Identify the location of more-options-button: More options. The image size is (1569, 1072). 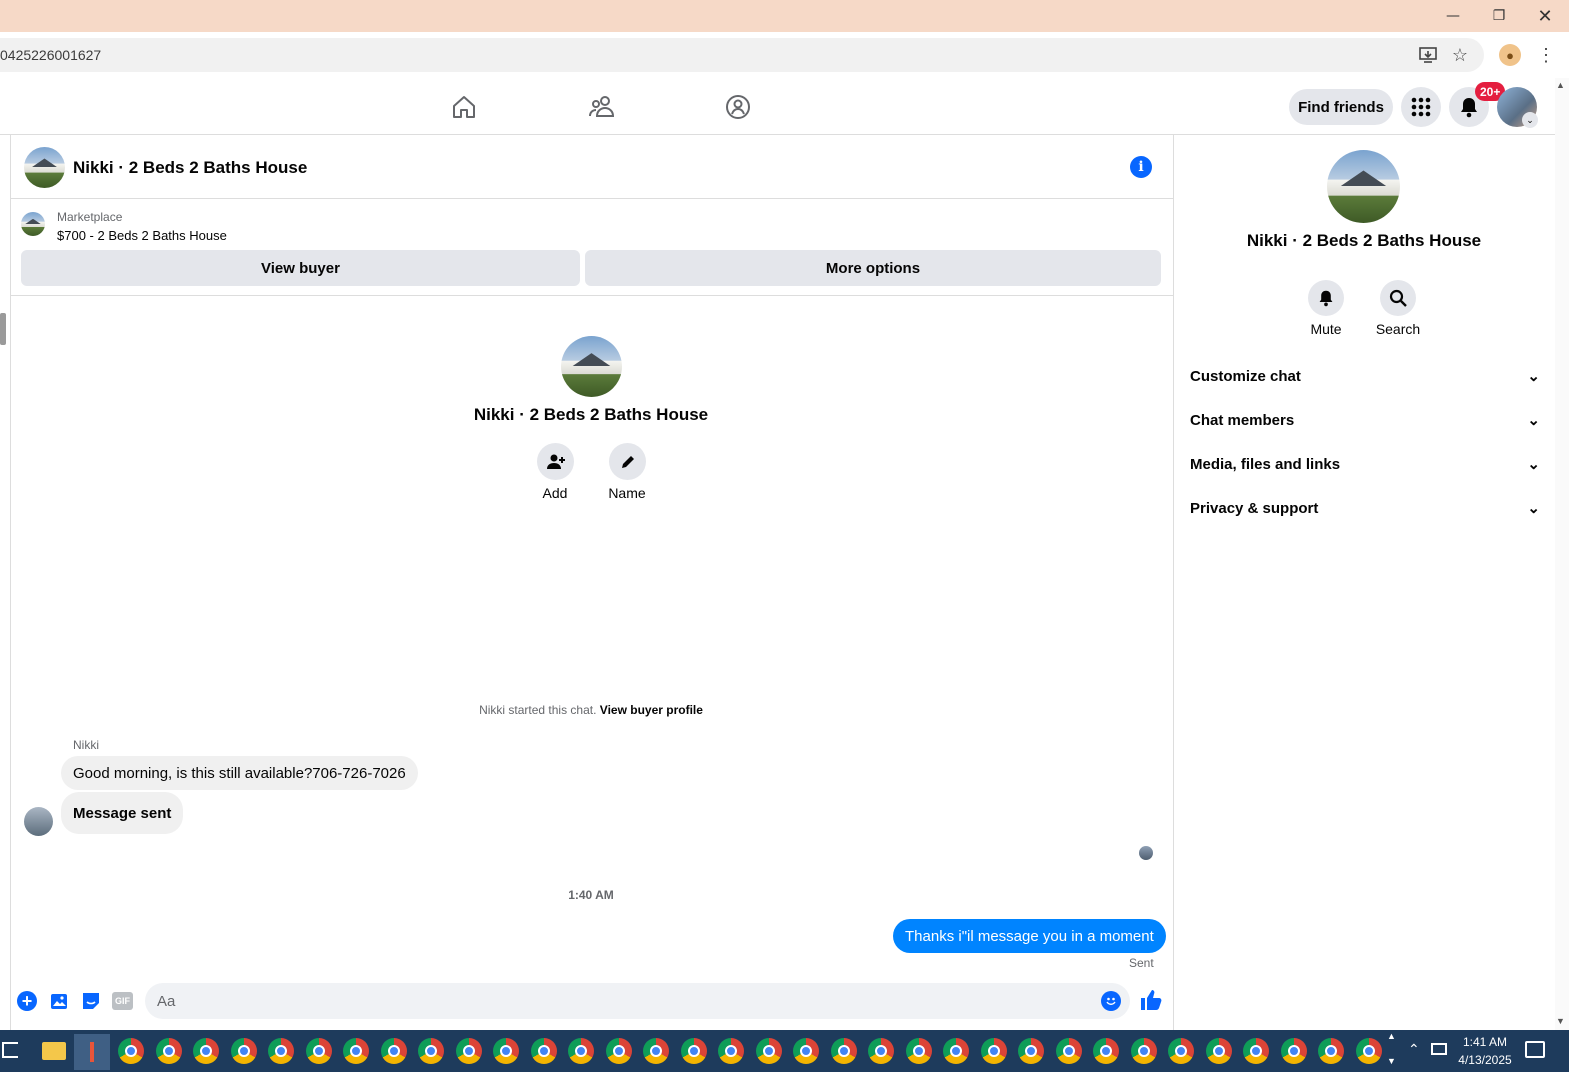
(873, 268).